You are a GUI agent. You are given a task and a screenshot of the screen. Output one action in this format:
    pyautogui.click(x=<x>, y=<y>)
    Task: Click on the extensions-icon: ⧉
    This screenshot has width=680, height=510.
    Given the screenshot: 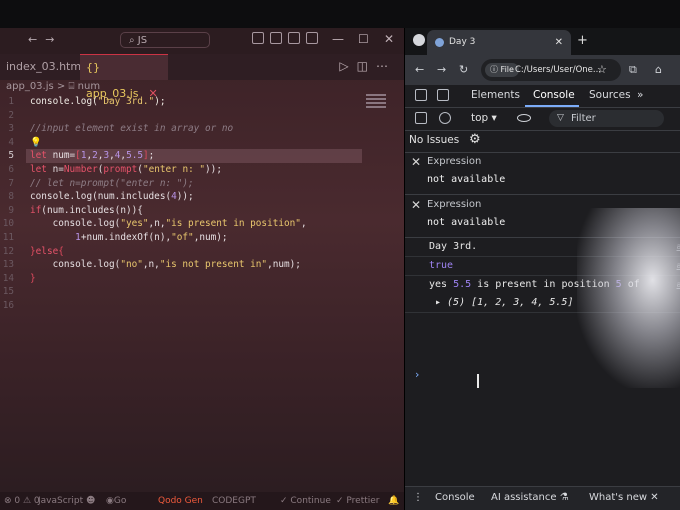 What is the action you would take?
    pyautogui.click(x=633, y=70)
    